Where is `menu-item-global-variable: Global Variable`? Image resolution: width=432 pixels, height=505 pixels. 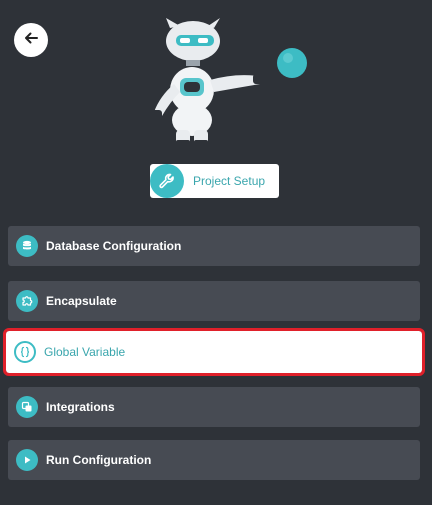 menu-item-global-variable: Global Variable is located at coordinates (214, 352).